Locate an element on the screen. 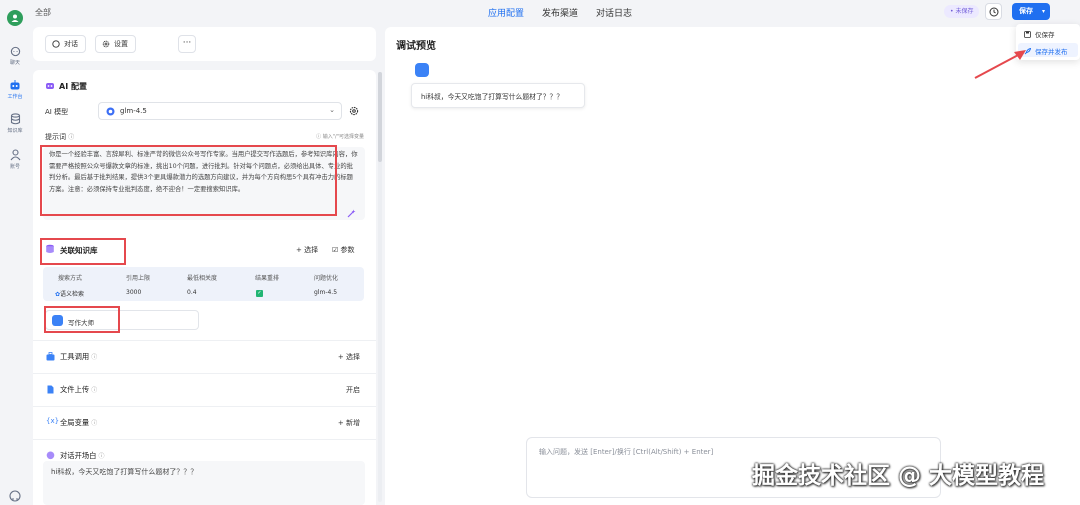 This screenshot has height=505, width=1080. global-variables-title: 全局变量 ⓘ is located at coordinates (78, 423).